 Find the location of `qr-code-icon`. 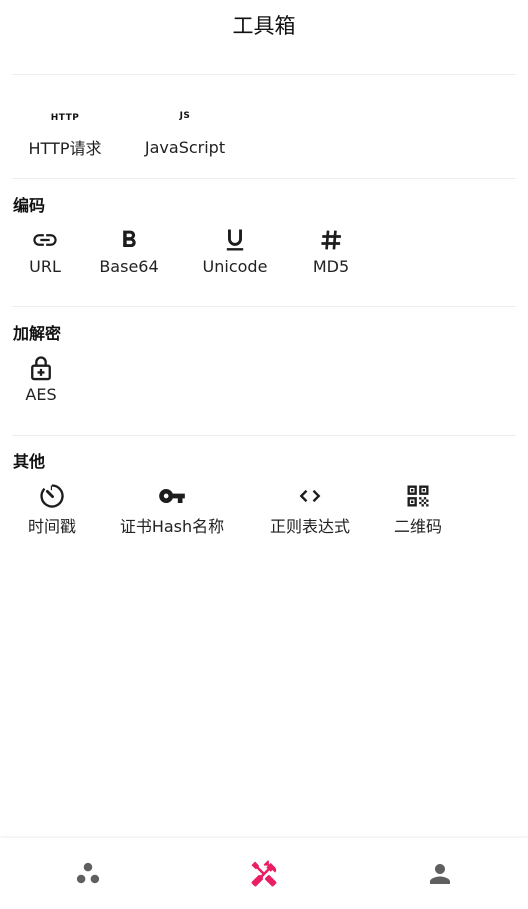

qr-code-icon is located at coordinates (418, 496).